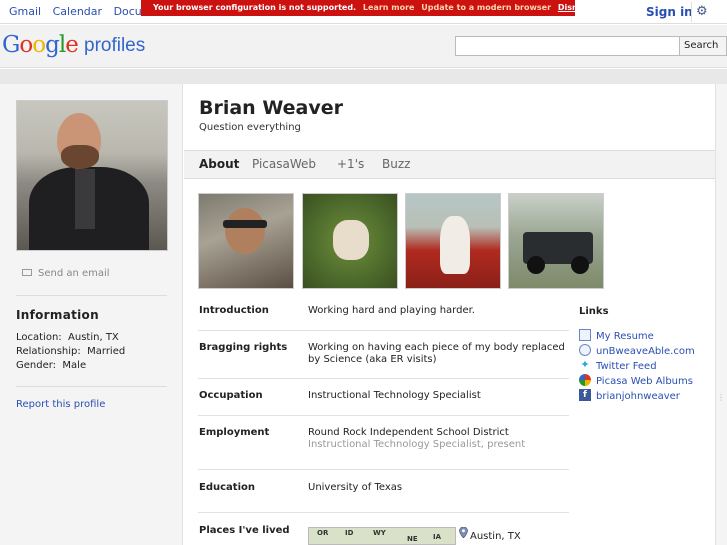 The height and width of the screenshot is (545, 727). I want to click on link-resume: My Resume, so click(616, 335).